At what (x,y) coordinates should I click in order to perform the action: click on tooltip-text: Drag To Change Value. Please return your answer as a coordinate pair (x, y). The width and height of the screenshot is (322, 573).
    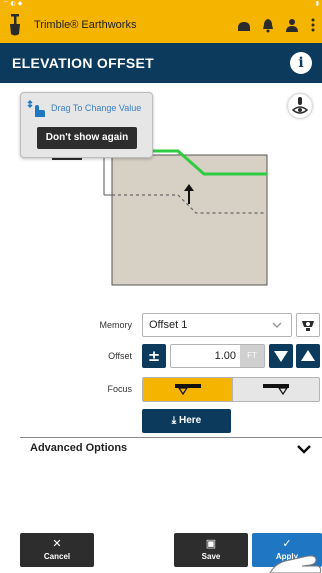
    Looking at the image, I should click on (96, 108).